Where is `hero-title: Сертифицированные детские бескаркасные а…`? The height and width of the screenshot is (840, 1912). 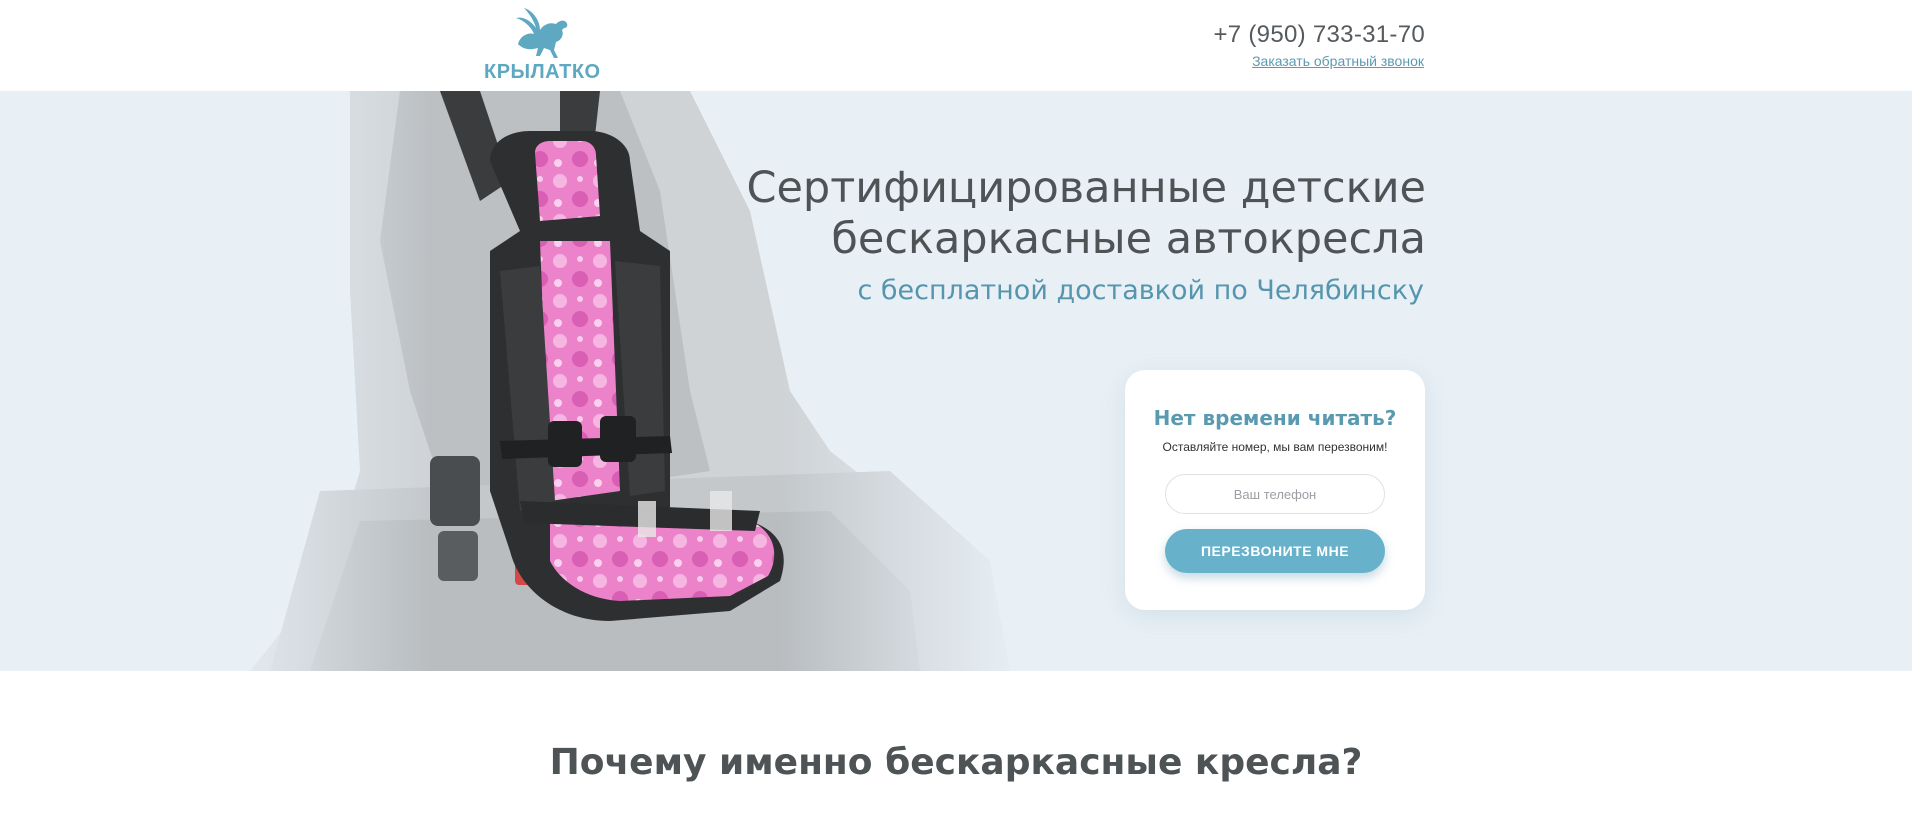 hero-title: Сертифицированные детские бескаркасные а… is located at coordinates (1086, 213).